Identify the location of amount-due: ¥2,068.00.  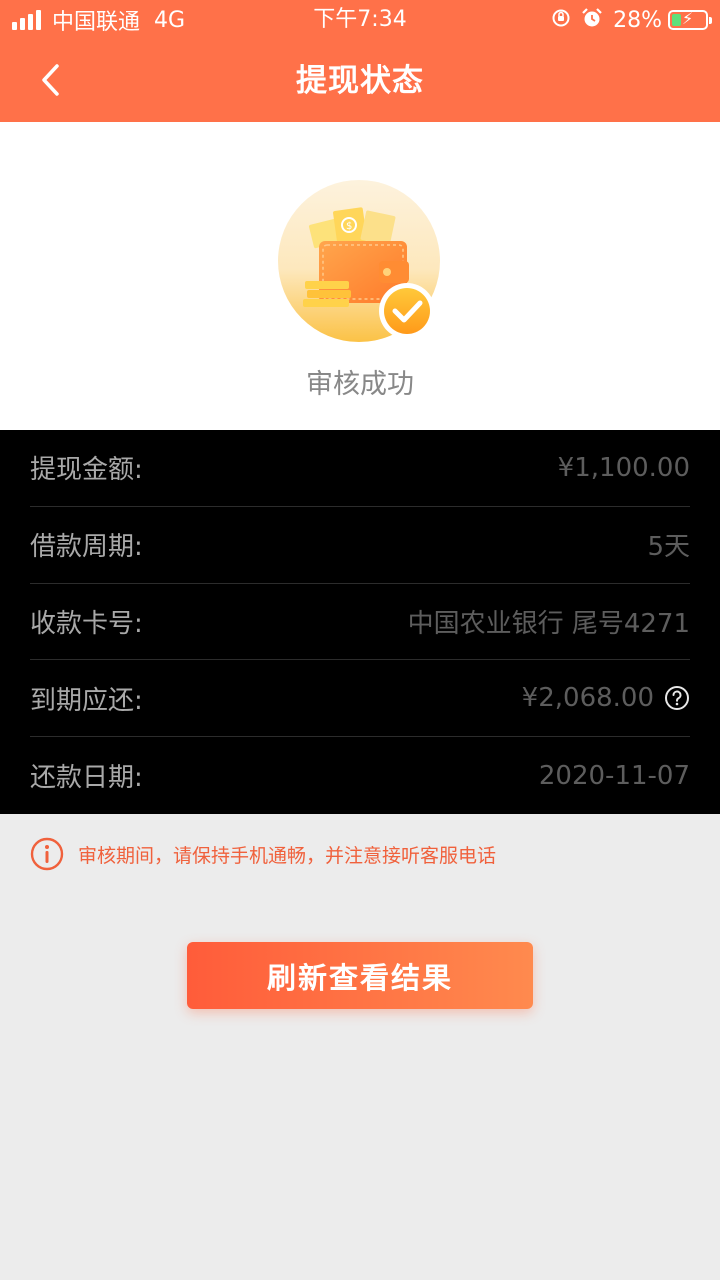
(587, 698).